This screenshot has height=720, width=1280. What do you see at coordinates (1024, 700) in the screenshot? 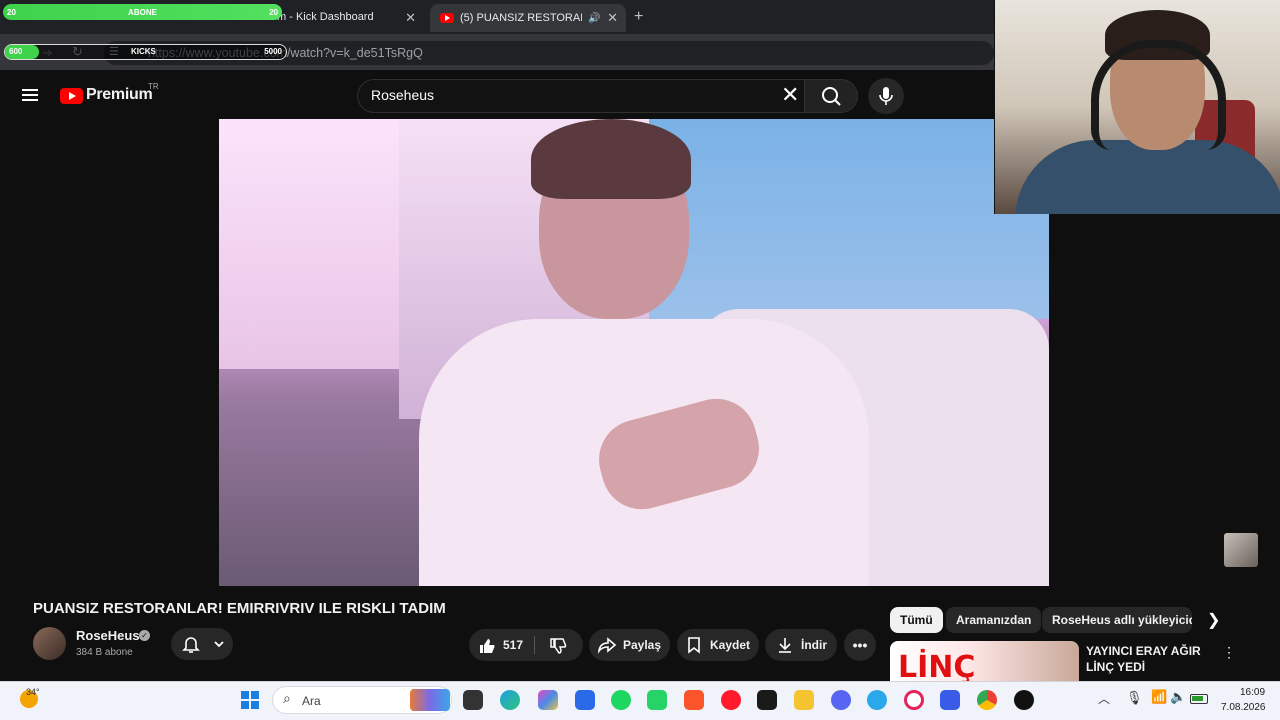
I see `obs-icon` at bounding box center [1024, 700].